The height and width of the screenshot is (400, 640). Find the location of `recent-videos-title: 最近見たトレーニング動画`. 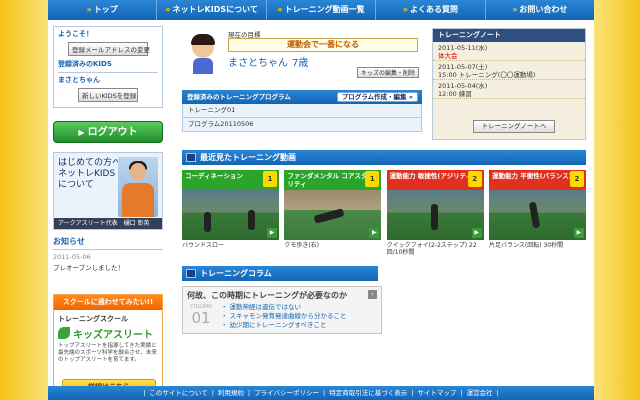

recent-videos-title: 最近見たトレーニング動画 is located at coordinates (248, 157).